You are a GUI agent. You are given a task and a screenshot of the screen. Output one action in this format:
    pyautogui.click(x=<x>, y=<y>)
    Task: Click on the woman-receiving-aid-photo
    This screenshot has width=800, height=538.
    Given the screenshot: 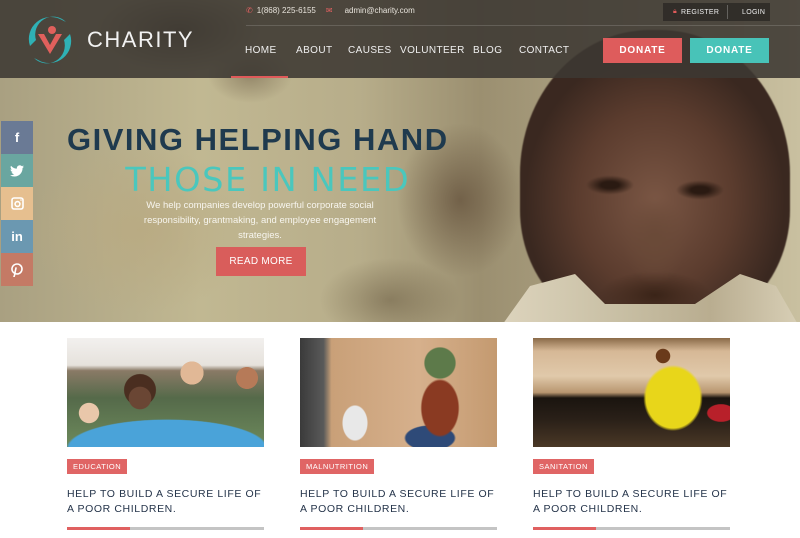 What is the action you would take?
    pyautogui.click(x=398, y=392)
    